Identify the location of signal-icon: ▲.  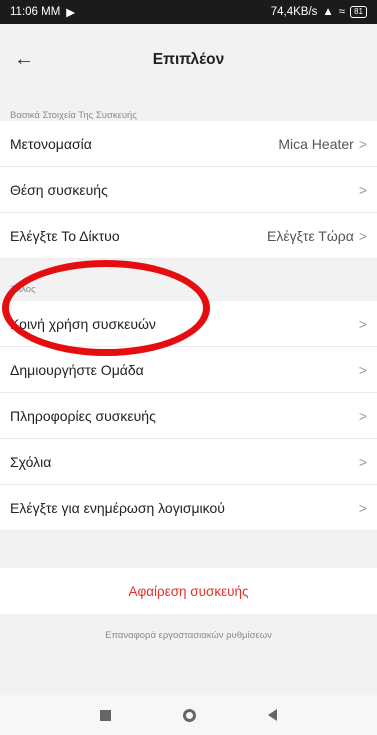
(328, 12).